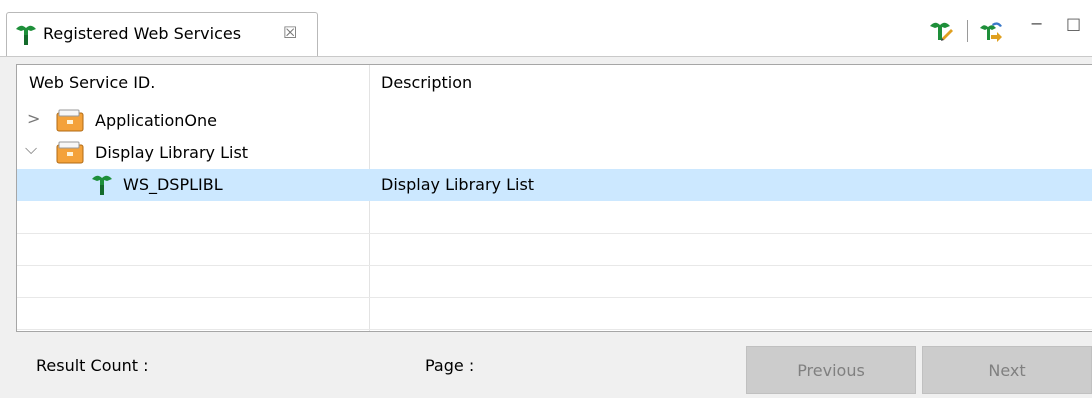 The image size is (1092, 398). I want to click on result-count-label: Result Count :, so click(92, 365).